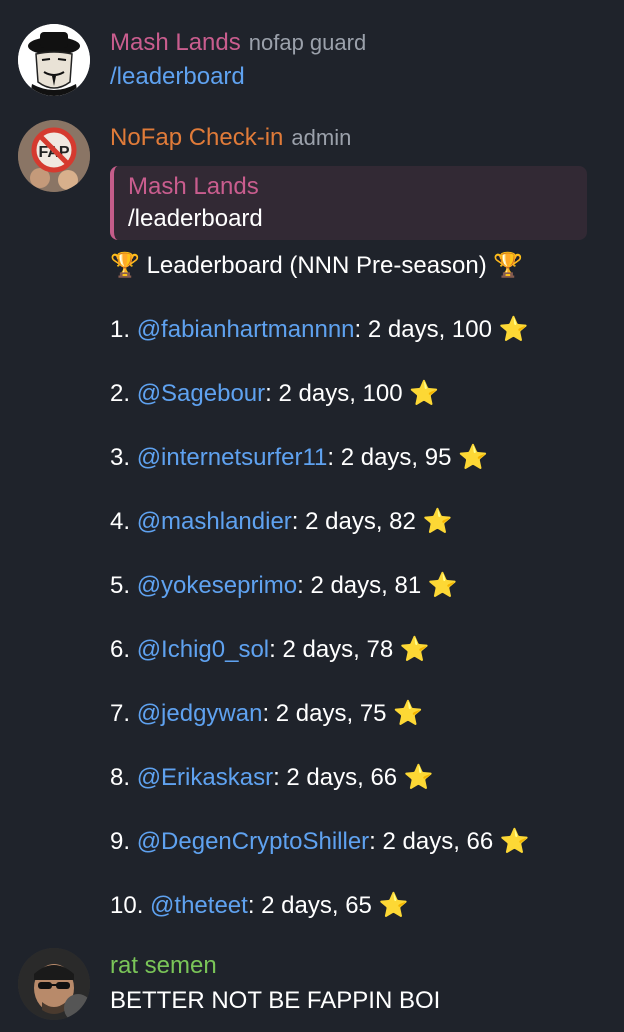 The image size is (624, 1032). Describe the element at coordinates (201, 393) in the screenshot. I see `user-mention-link: @Sagebour` at that location.